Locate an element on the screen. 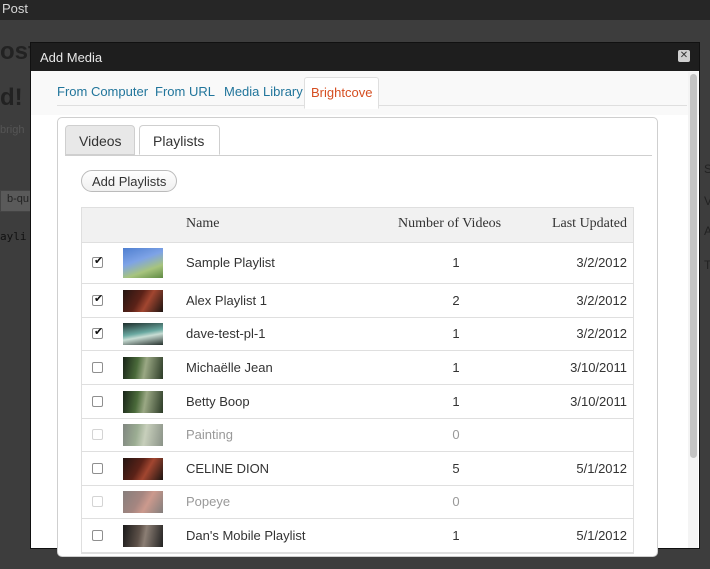 The height and width of the screenshot is (569, 710). column-header-updated: Last Updated is located at coordinates (589, 224).